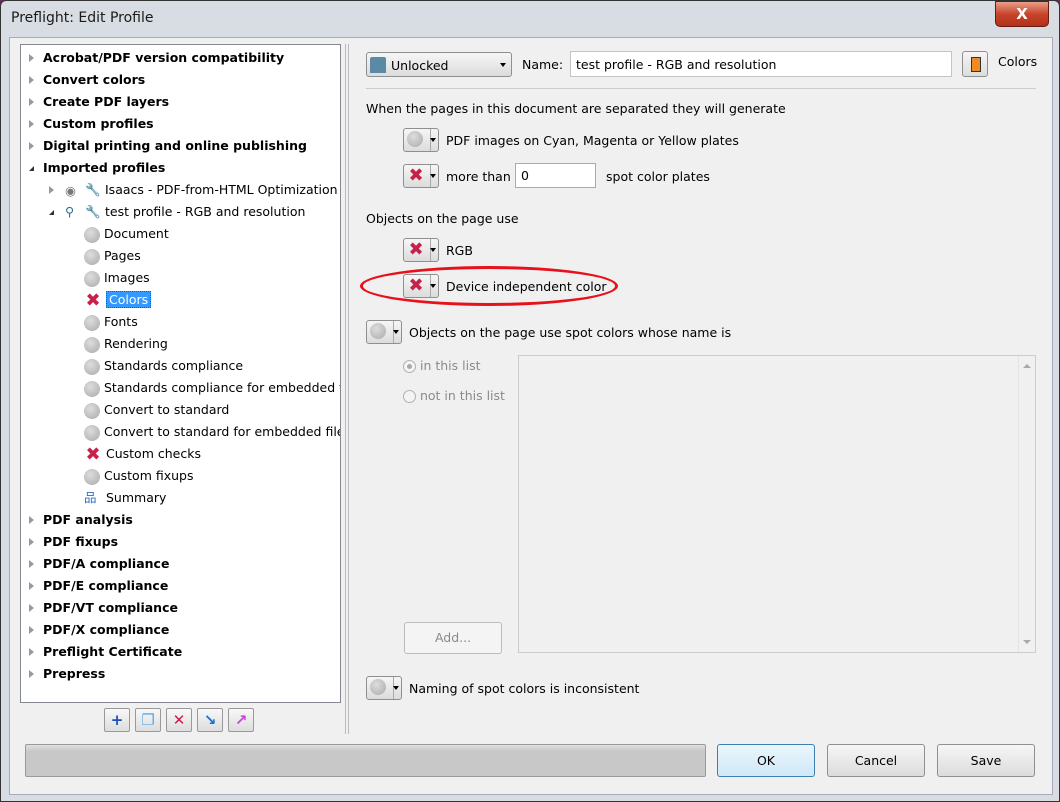  What do you see at coordinates (1026, 504) in the screenshot?
I see `scrollbar` at bounding box center [1026, 504].